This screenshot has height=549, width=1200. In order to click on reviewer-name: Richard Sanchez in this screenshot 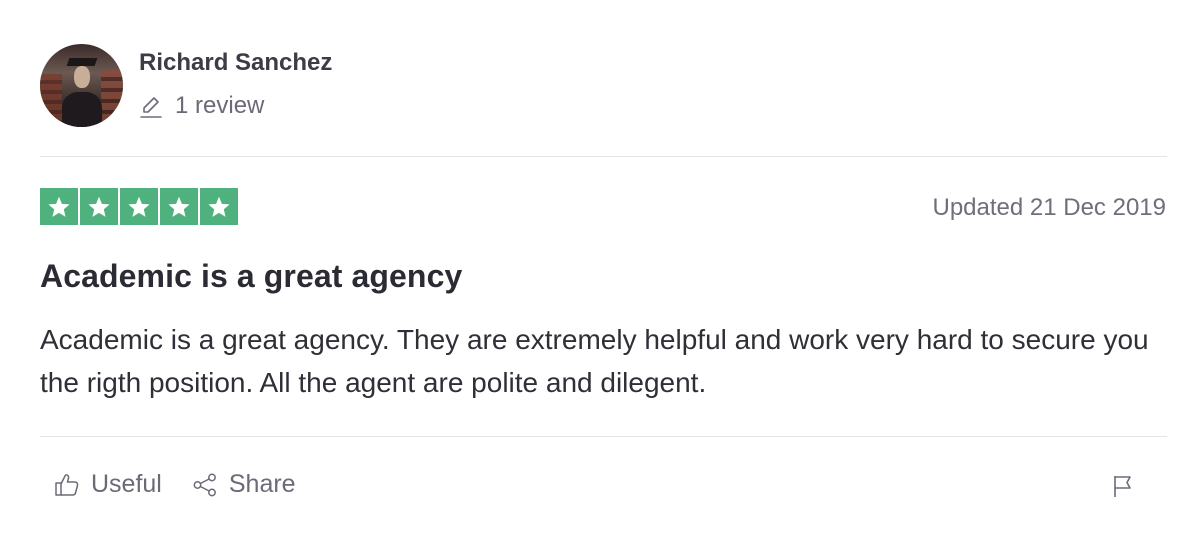, I will do `click(235, 63)`.